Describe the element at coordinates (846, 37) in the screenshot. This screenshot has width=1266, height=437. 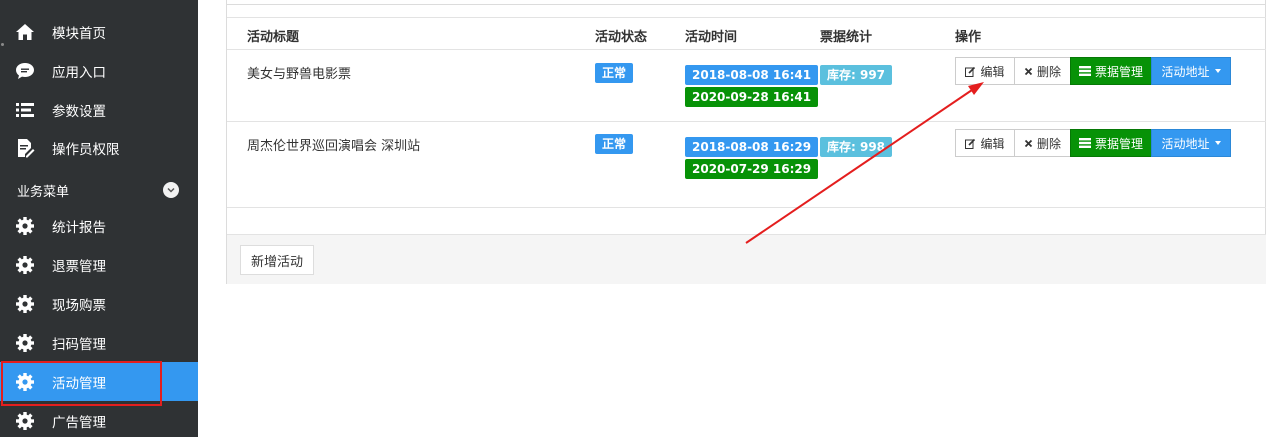
I see `column-header-tickets: 票据统计` at that location.